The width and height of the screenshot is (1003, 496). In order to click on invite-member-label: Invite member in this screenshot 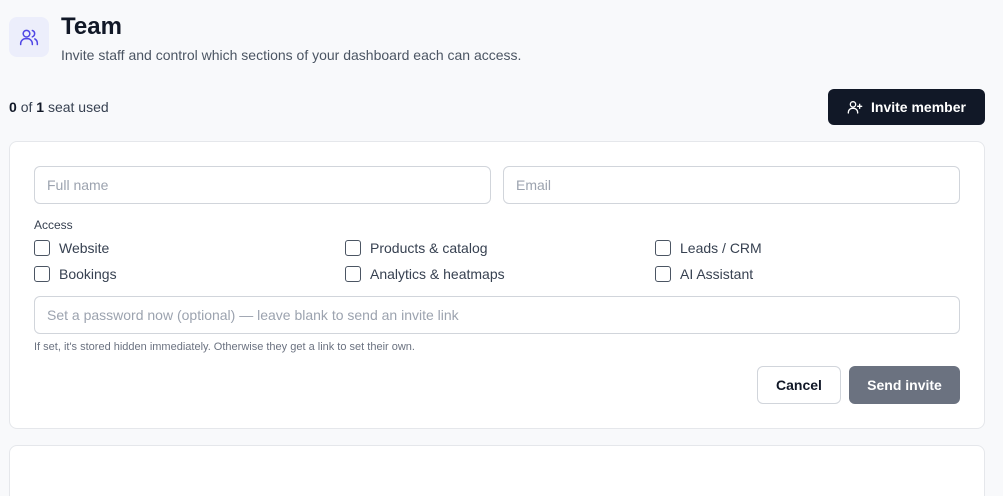, I will do `click(918, 107)`.